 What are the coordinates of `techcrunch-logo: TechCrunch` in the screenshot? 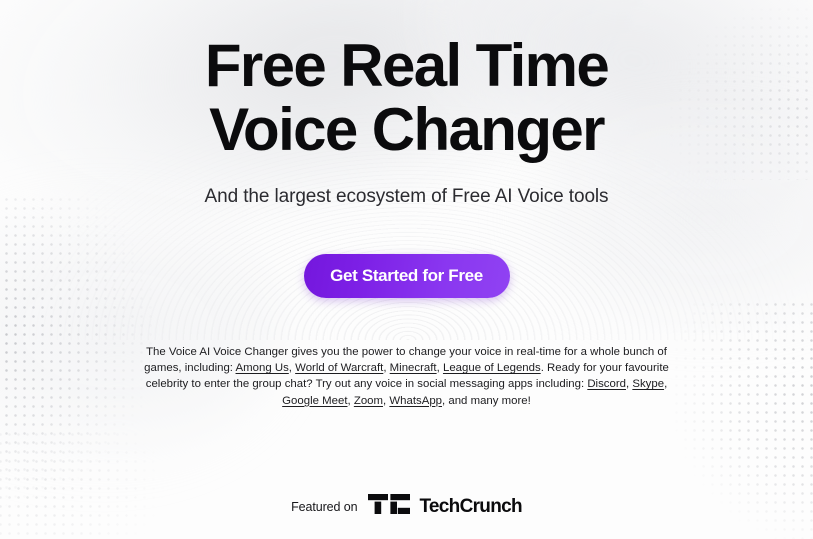 It's located at (445, 506).